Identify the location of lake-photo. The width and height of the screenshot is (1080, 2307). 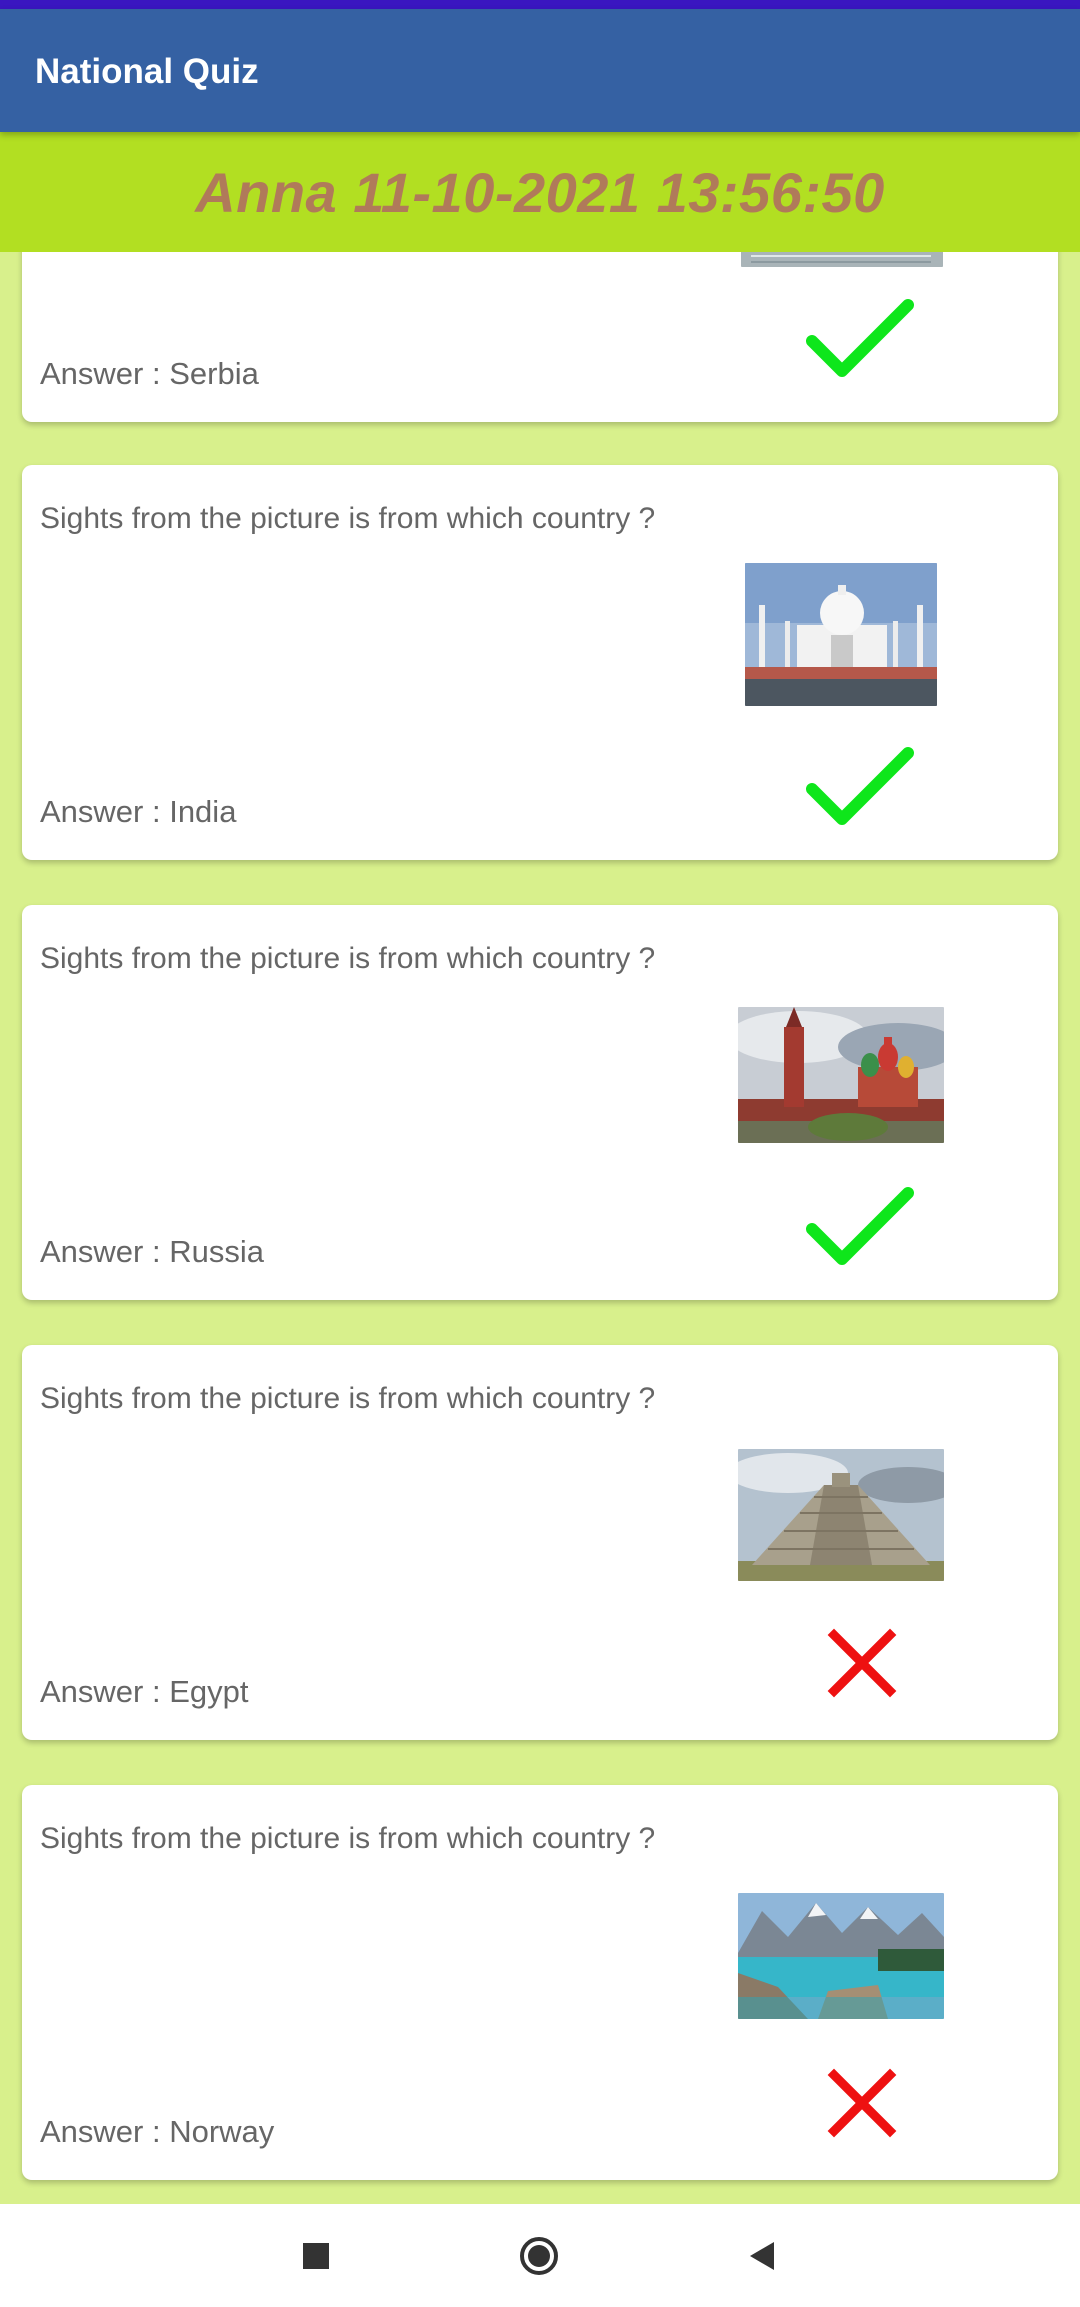
(841, 1956).